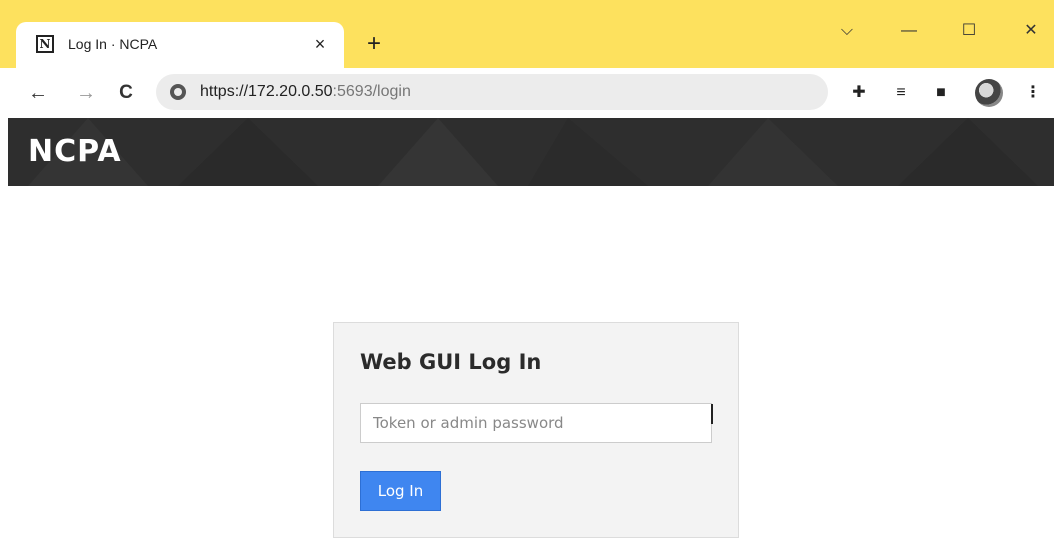 The height and width of the screenshot is (556, 1054). I want to click on login-title: Web GUI Log In, so click(451, 362).